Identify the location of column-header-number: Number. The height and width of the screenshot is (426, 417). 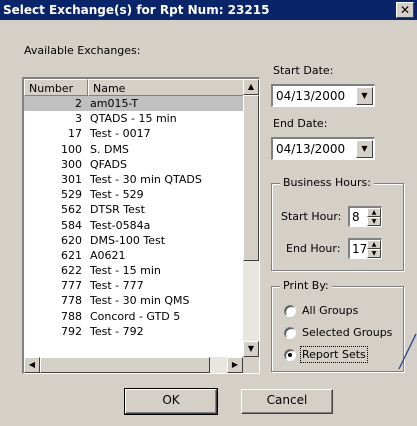
(56, 87).